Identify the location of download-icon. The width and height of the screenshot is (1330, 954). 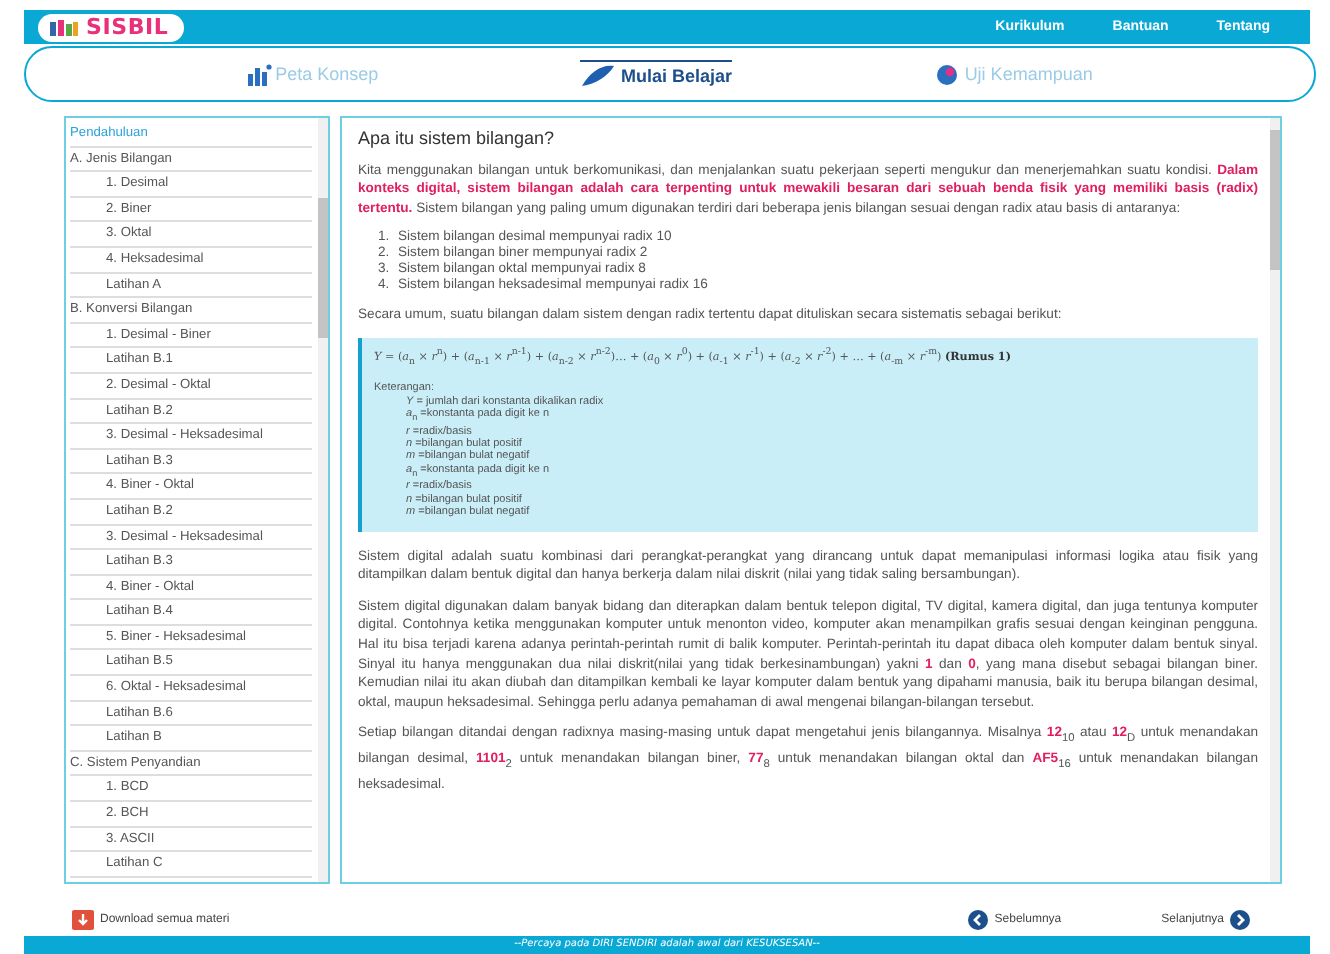
(83, 920).